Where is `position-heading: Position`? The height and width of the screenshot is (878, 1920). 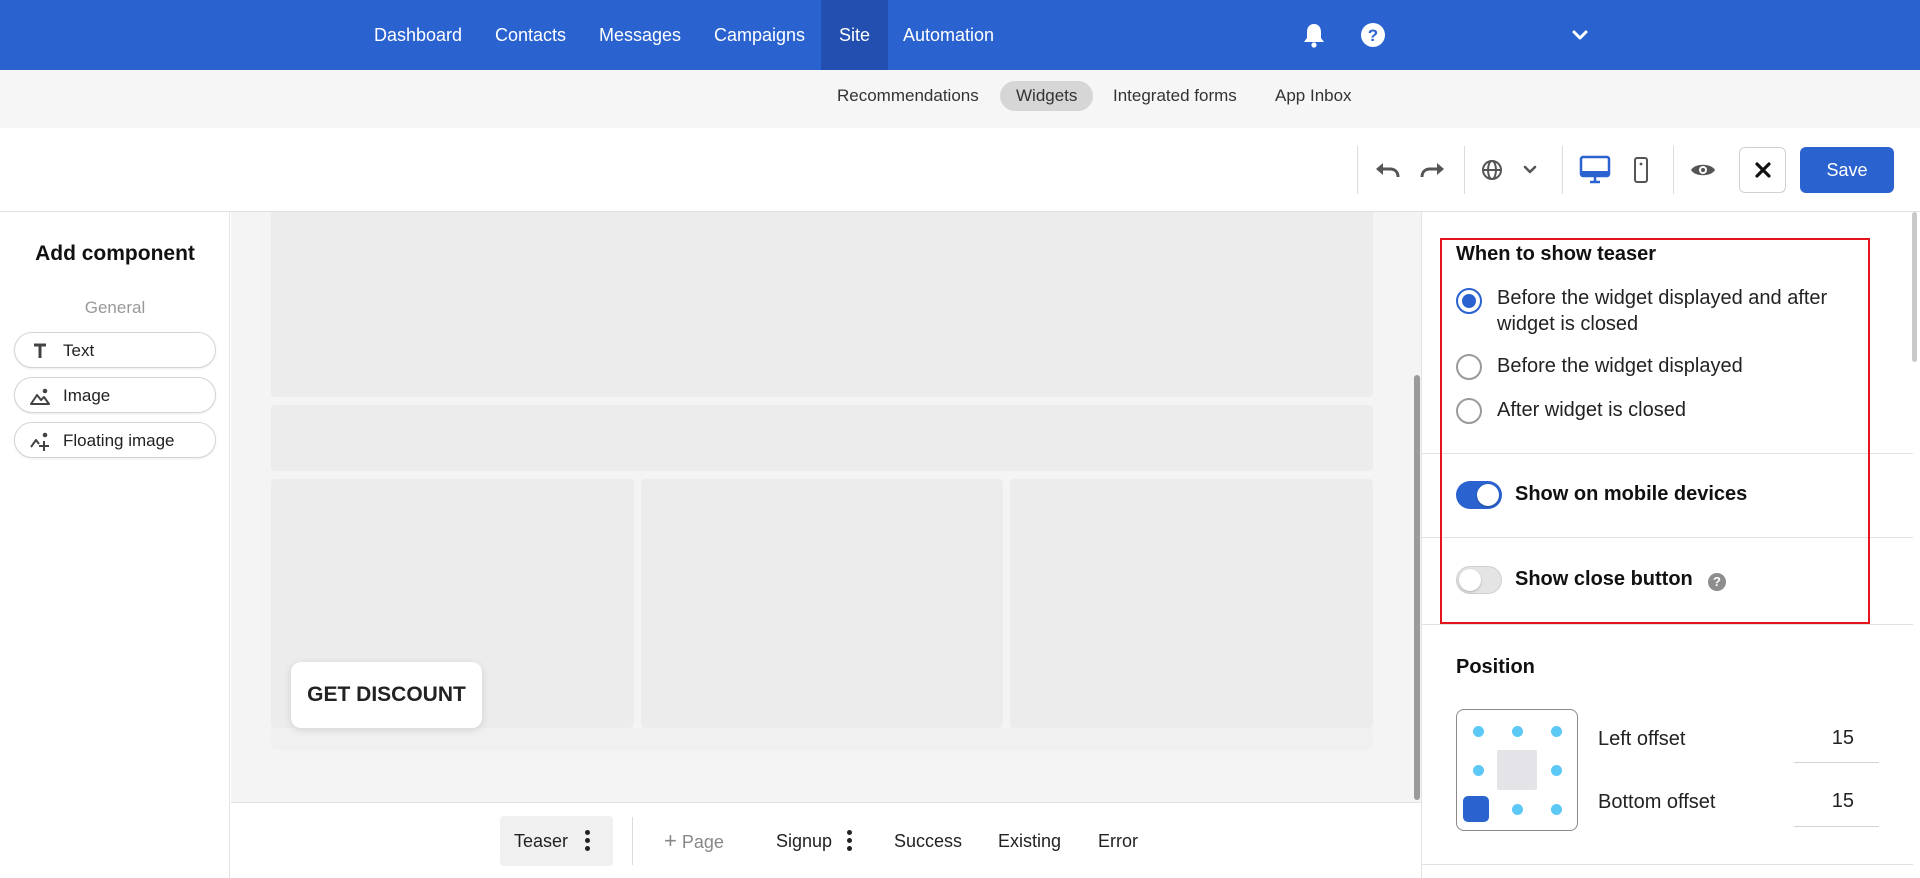 position-heading: Position is located at coordinates (1495, 667).